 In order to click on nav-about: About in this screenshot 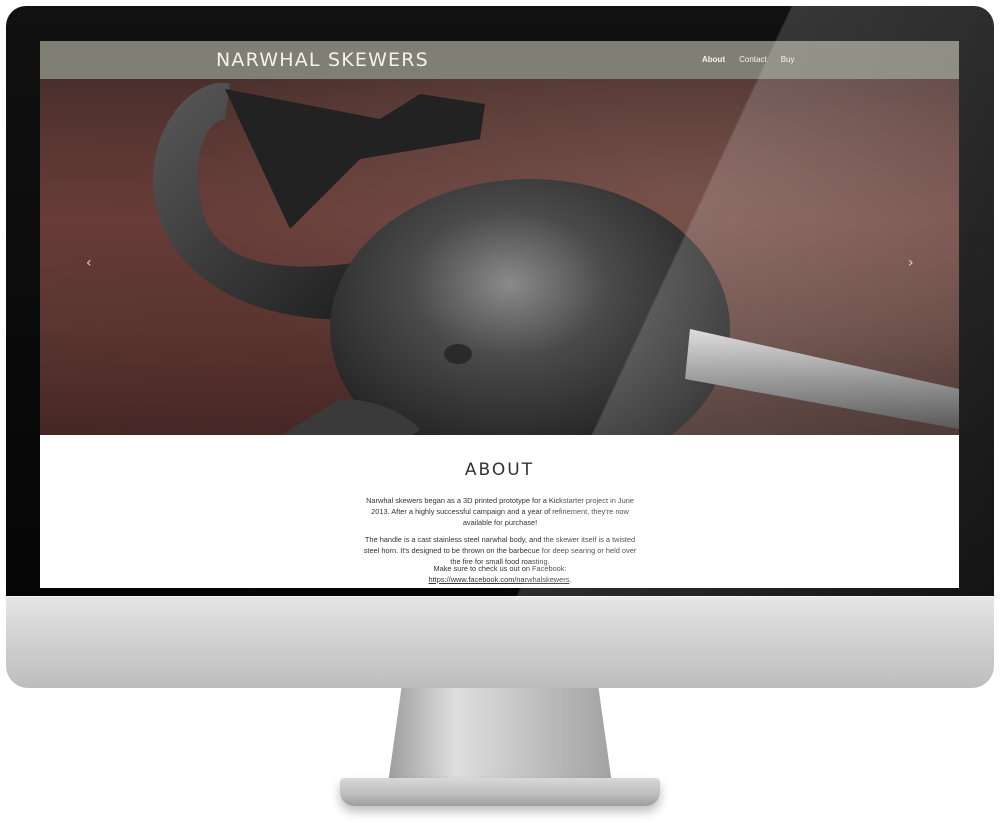, I will do `click(713, 59)`.